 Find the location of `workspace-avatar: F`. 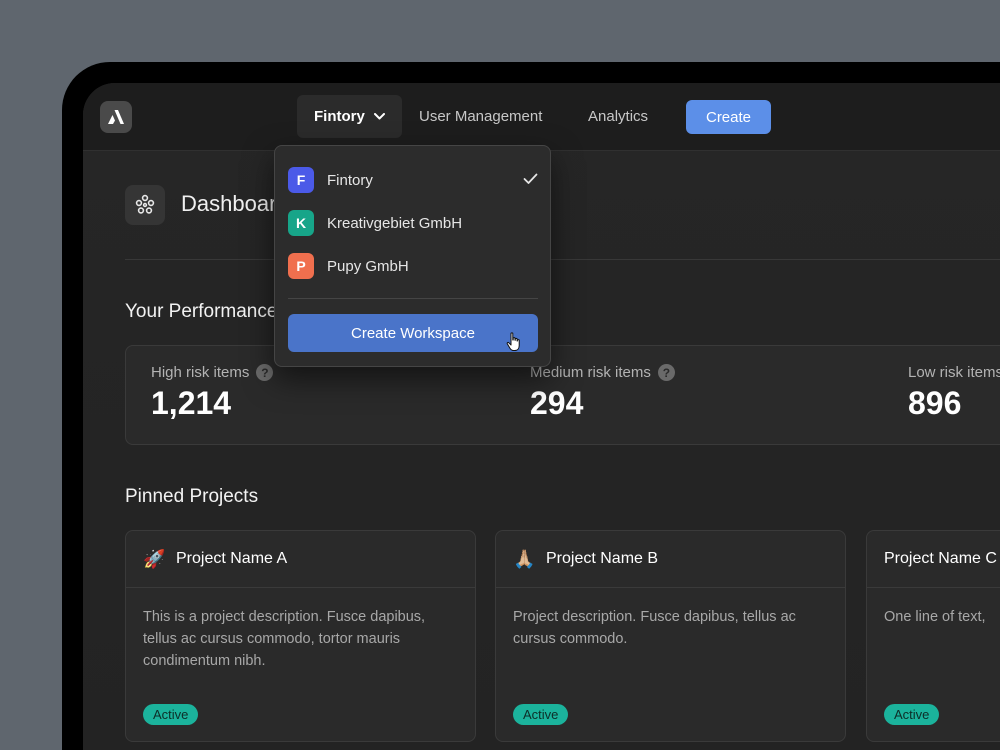

workspace-avatar: F is located at coordinates (301, 180).